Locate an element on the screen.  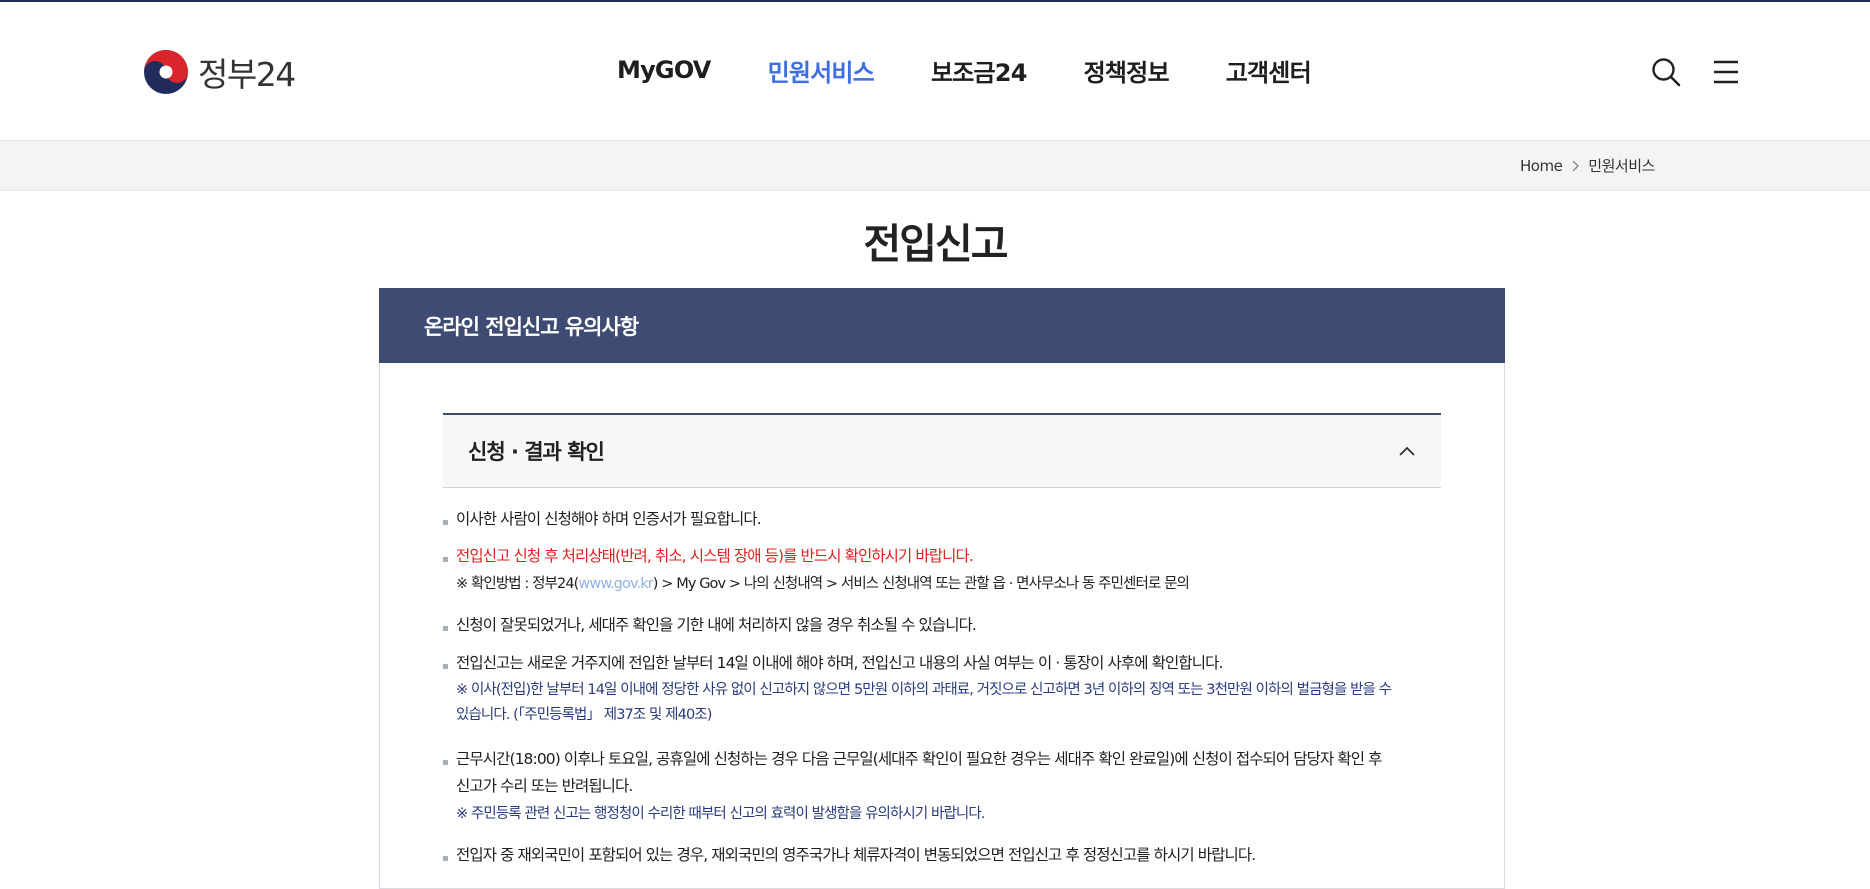
main-nav: MyGOV 민원서비스 보조금24 정책정보 고객센터 is located at coordinates (992, 70).